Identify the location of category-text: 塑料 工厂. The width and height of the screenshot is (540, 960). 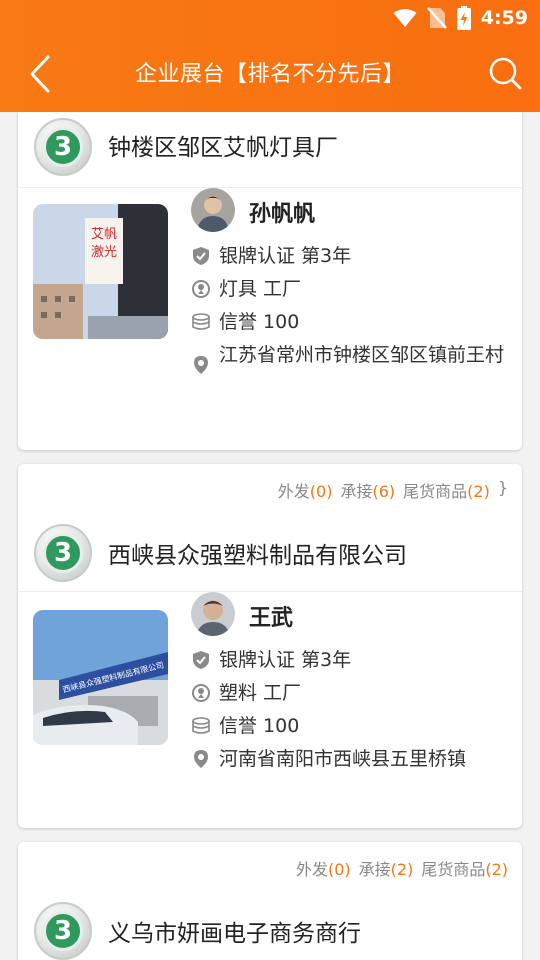
(260, 693).